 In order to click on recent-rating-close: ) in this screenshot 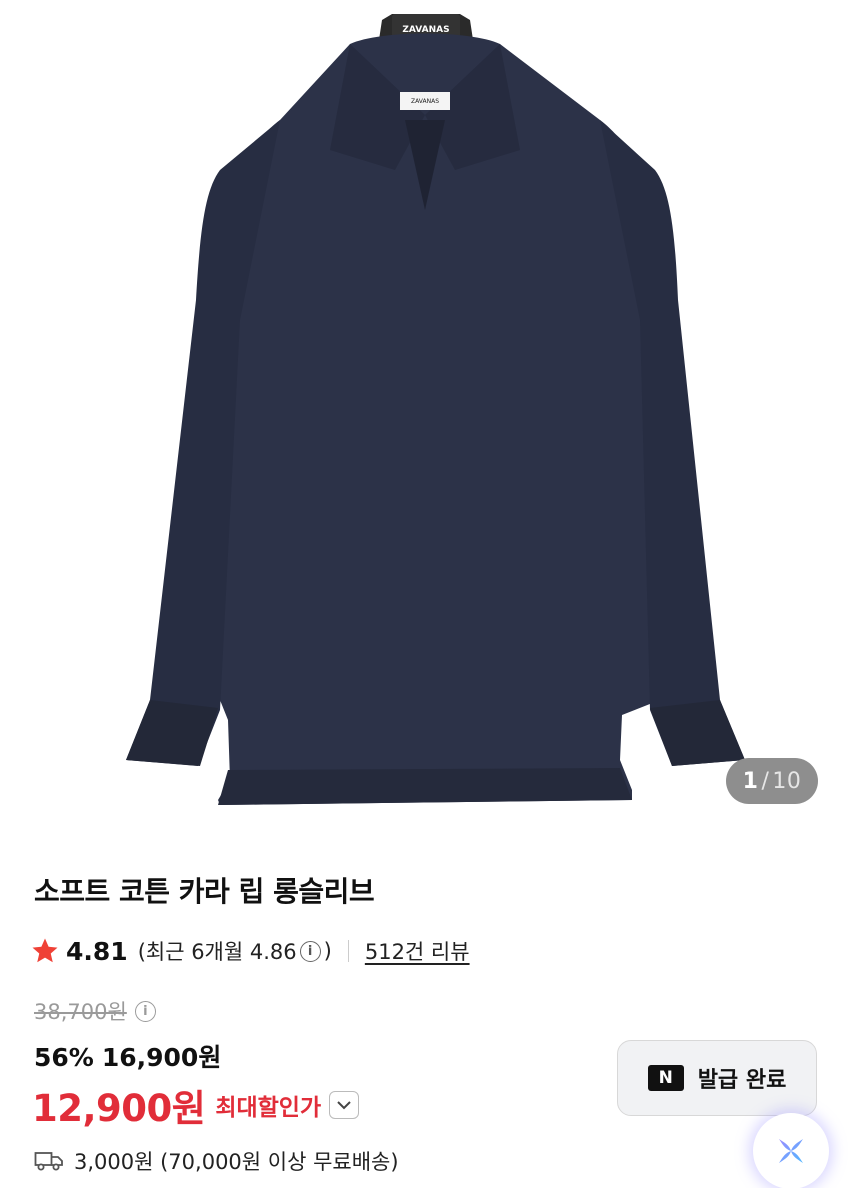, I will do `click(327, 951)`.